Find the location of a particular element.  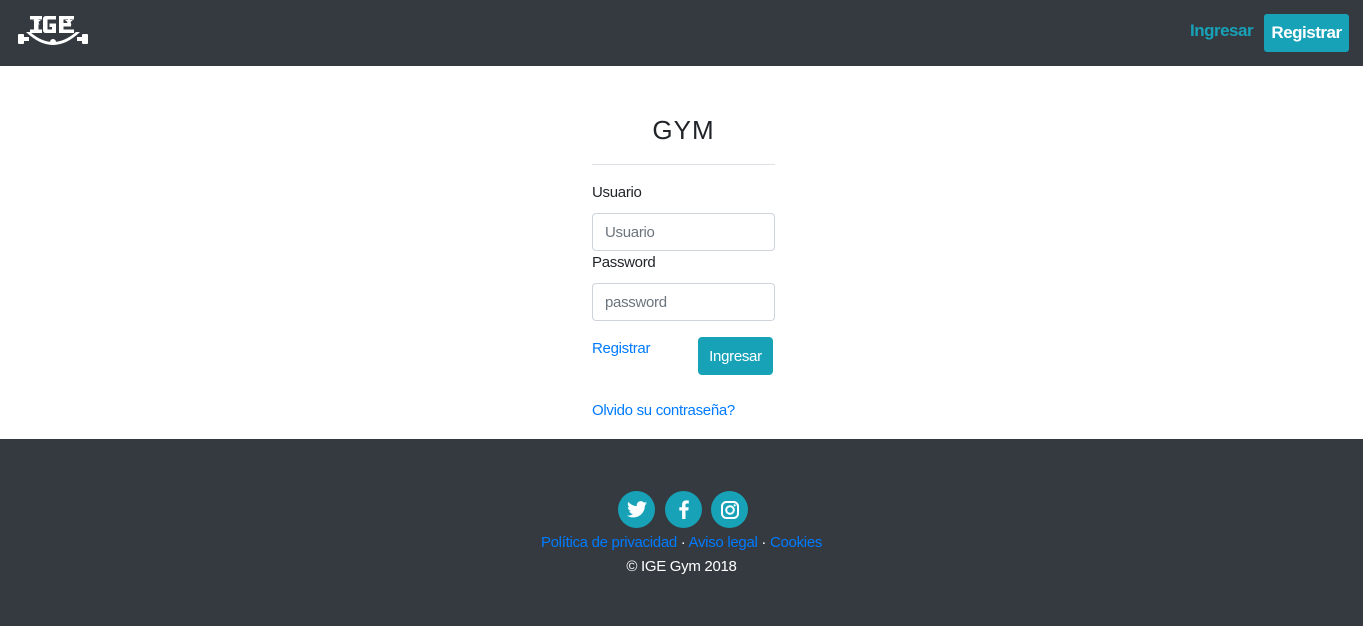

password-label: Password is located at coordinates (624, 262).